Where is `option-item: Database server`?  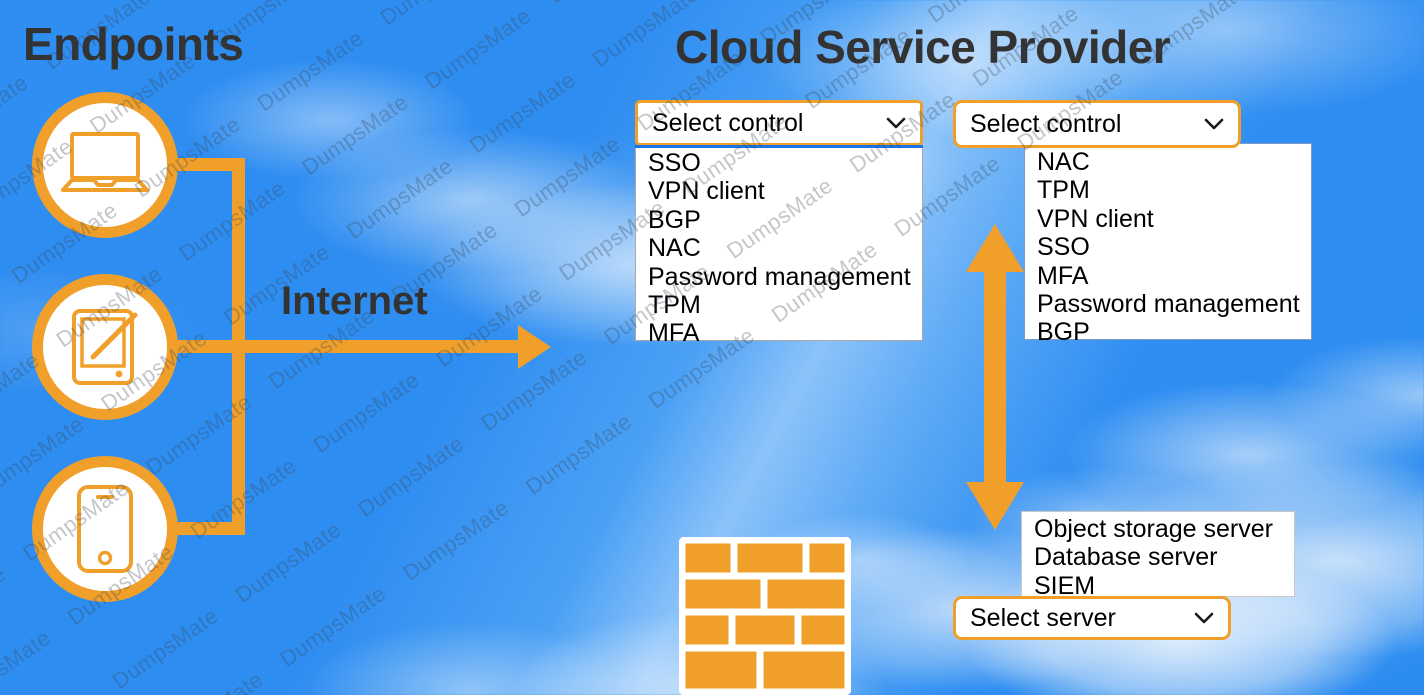 option-item: Database server is located at coordinates (1158, 557).